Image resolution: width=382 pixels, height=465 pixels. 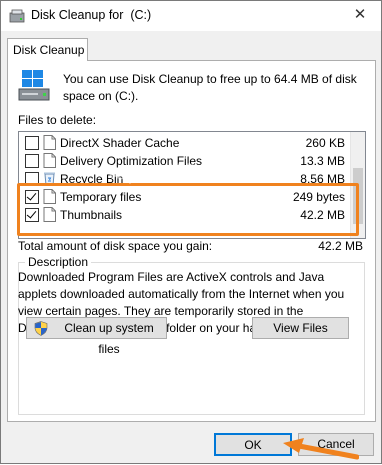 What do you see at coordinates (101, 197) in the screenshot?
I see `item-name: Temporary files` at bounding box center [101, 197].